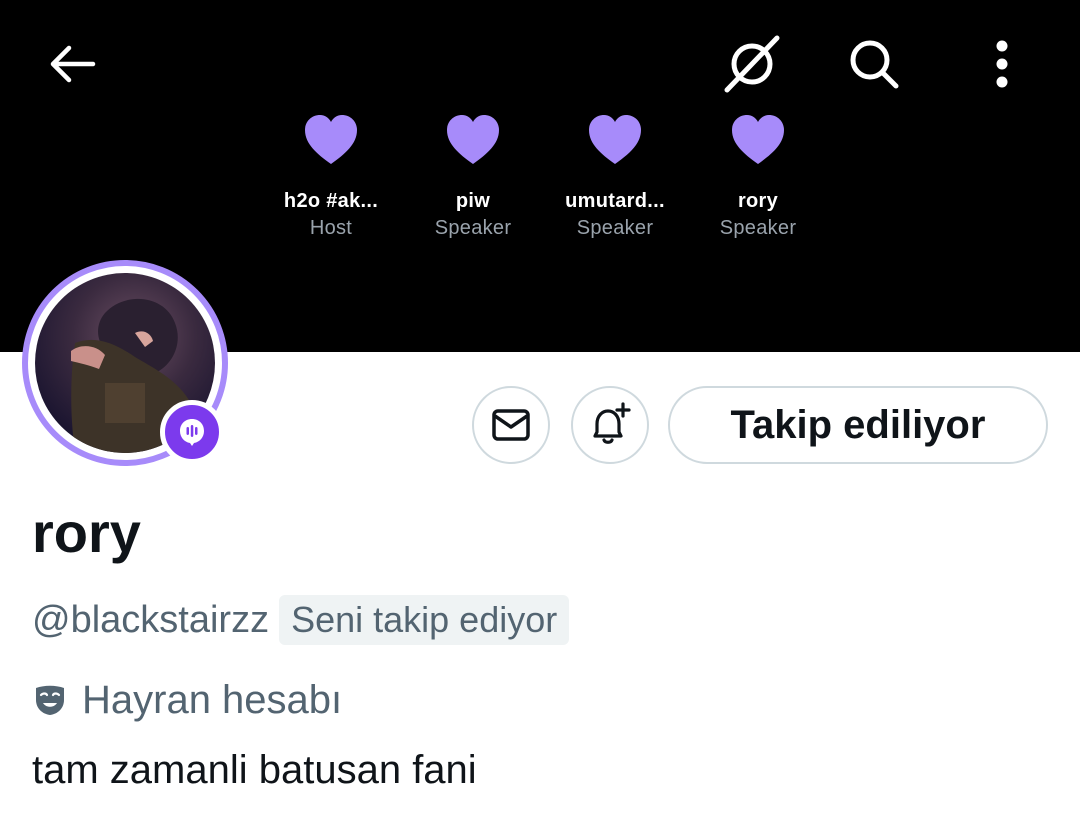 The height and width of the screenshot is (817, 1080). I want to click on search-icon, so click(874, 64).